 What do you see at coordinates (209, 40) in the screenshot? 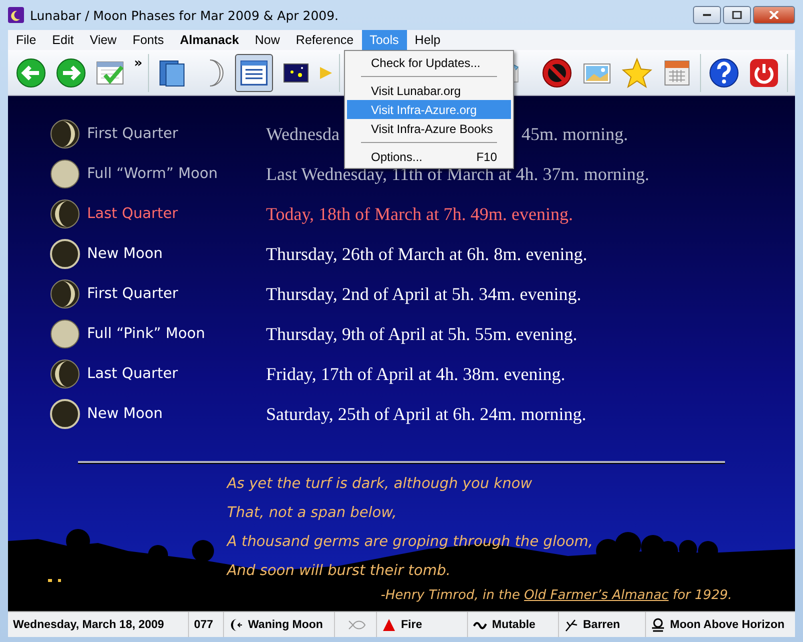
I see `menu-item: Almanack` at bounding box center [209, 40].